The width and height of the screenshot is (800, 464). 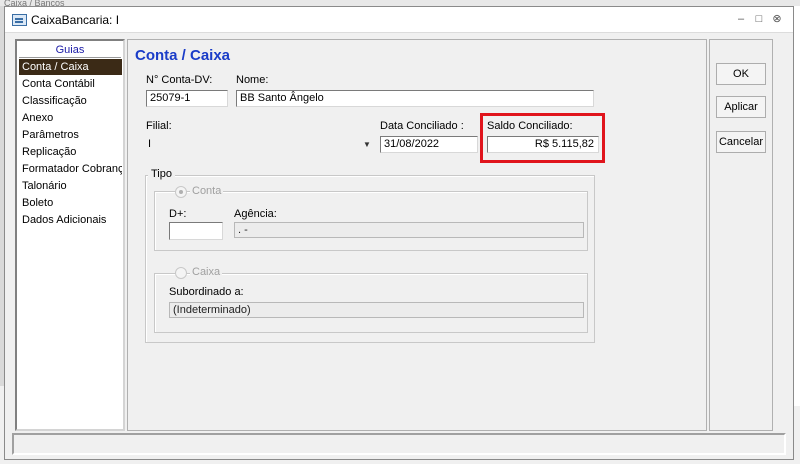 What do you see at coordinates (759, 19) in the screenshot?
I see `maximize-button: □` at bounding box center [759, 19].